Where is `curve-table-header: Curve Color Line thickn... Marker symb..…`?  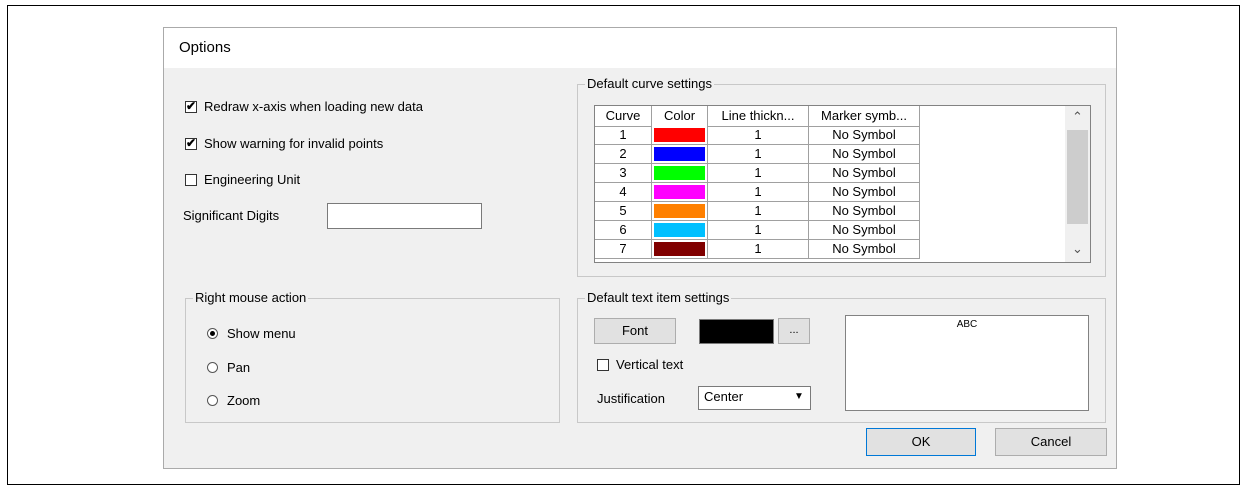 curve-table-header: Curve Color Line thickn... Marker symb..… is located at coordinates (757, 116).